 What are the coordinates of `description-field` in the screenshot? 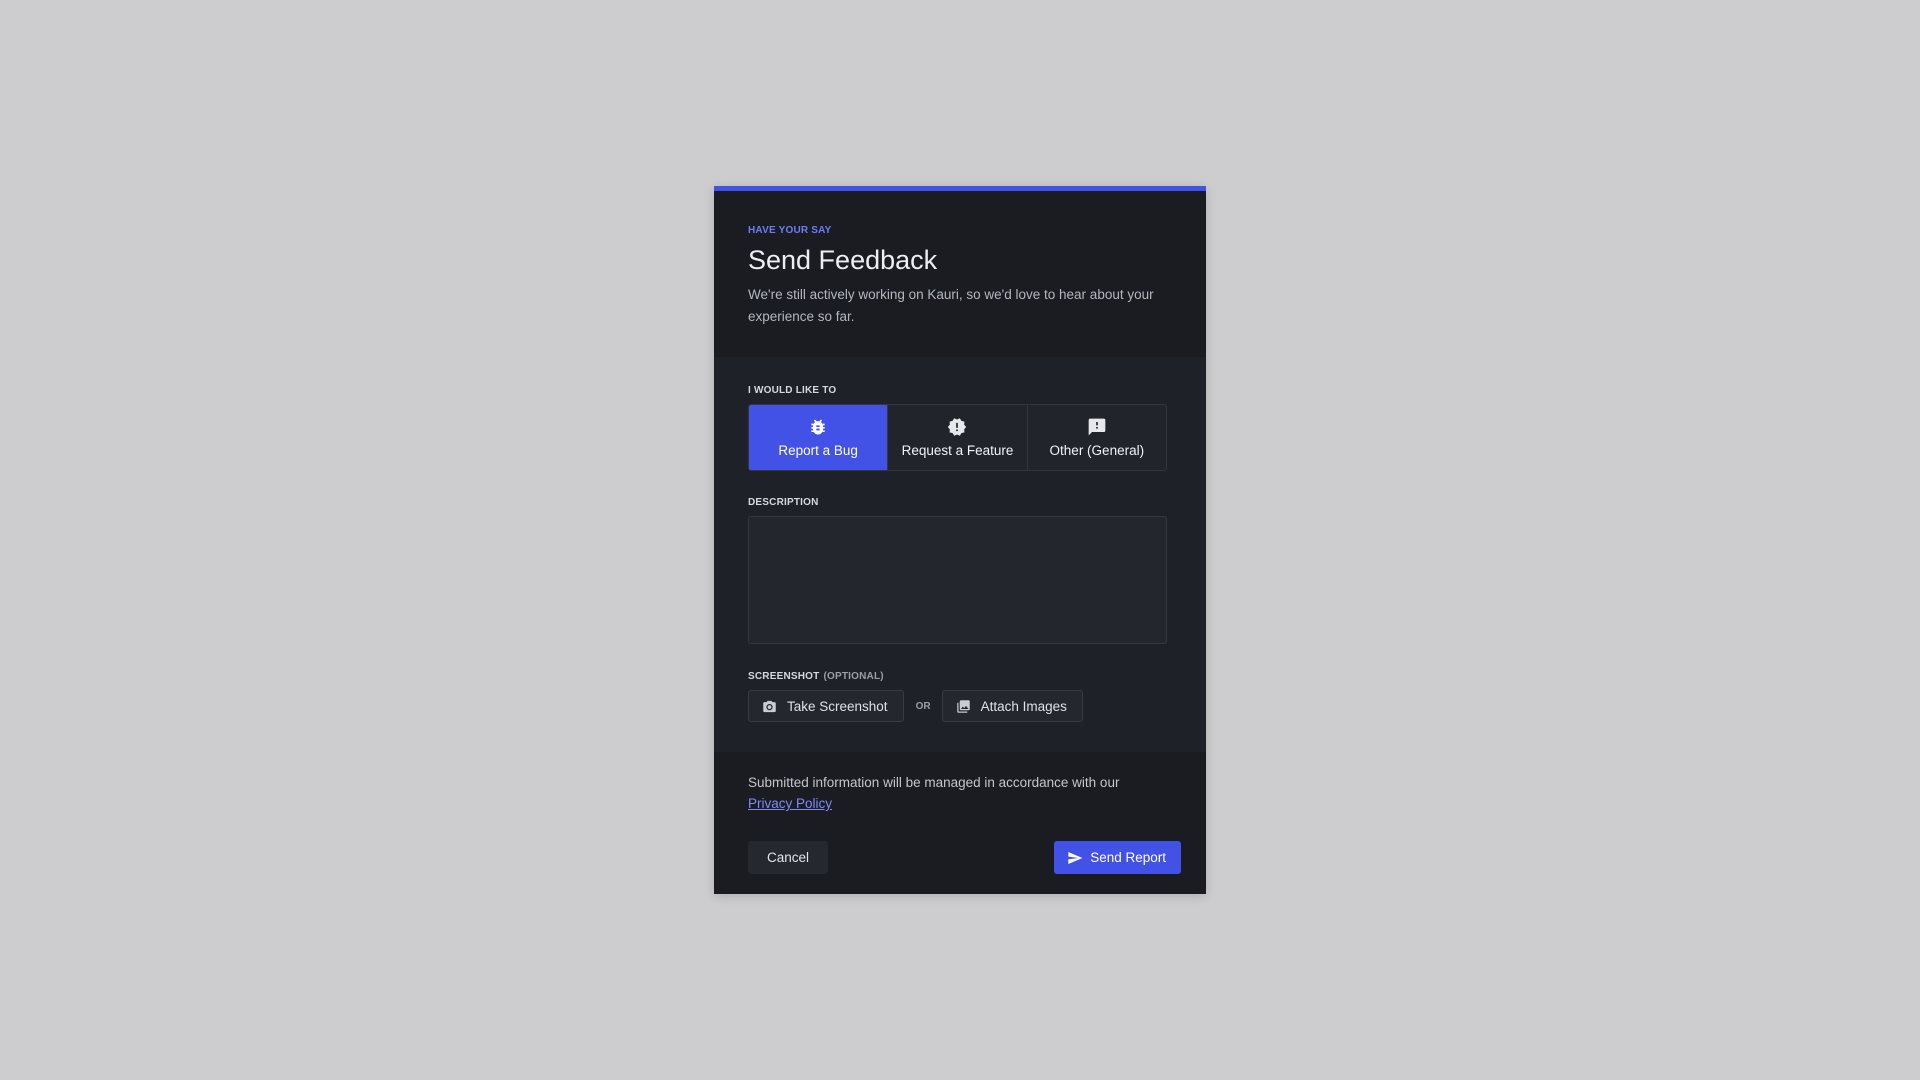 It's located at (957, 580).